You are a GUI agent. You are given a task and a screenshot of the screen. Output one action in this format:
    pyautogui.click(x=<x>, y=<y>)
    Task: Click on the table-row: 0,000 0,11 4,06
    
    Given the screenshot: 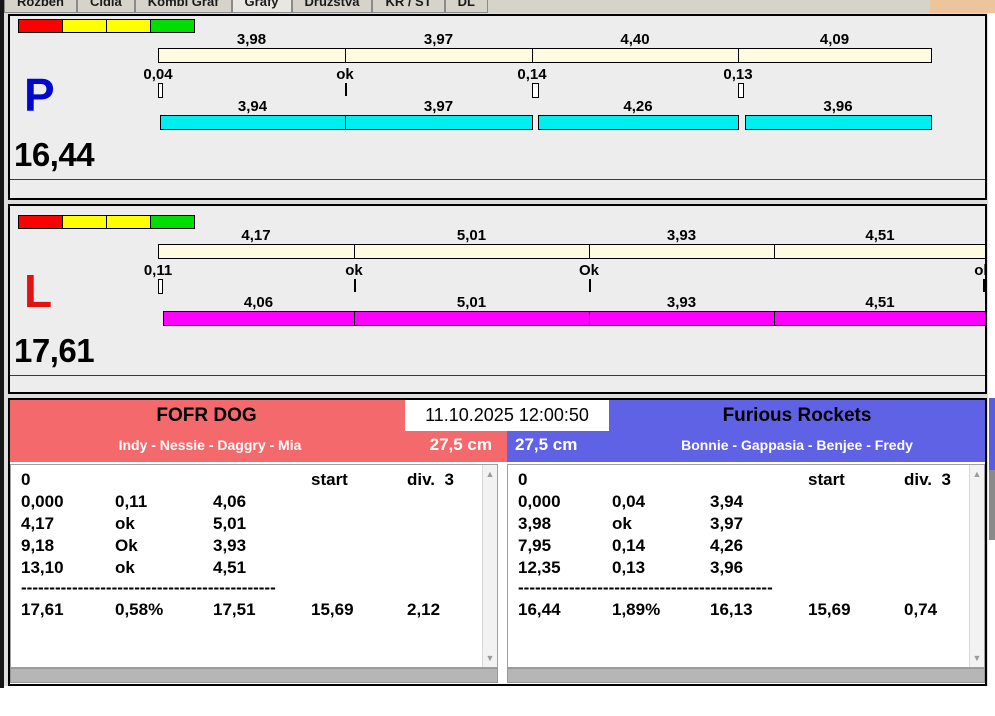 What is the action you would take?
    pyautogui.click(x=254, y=502)
    